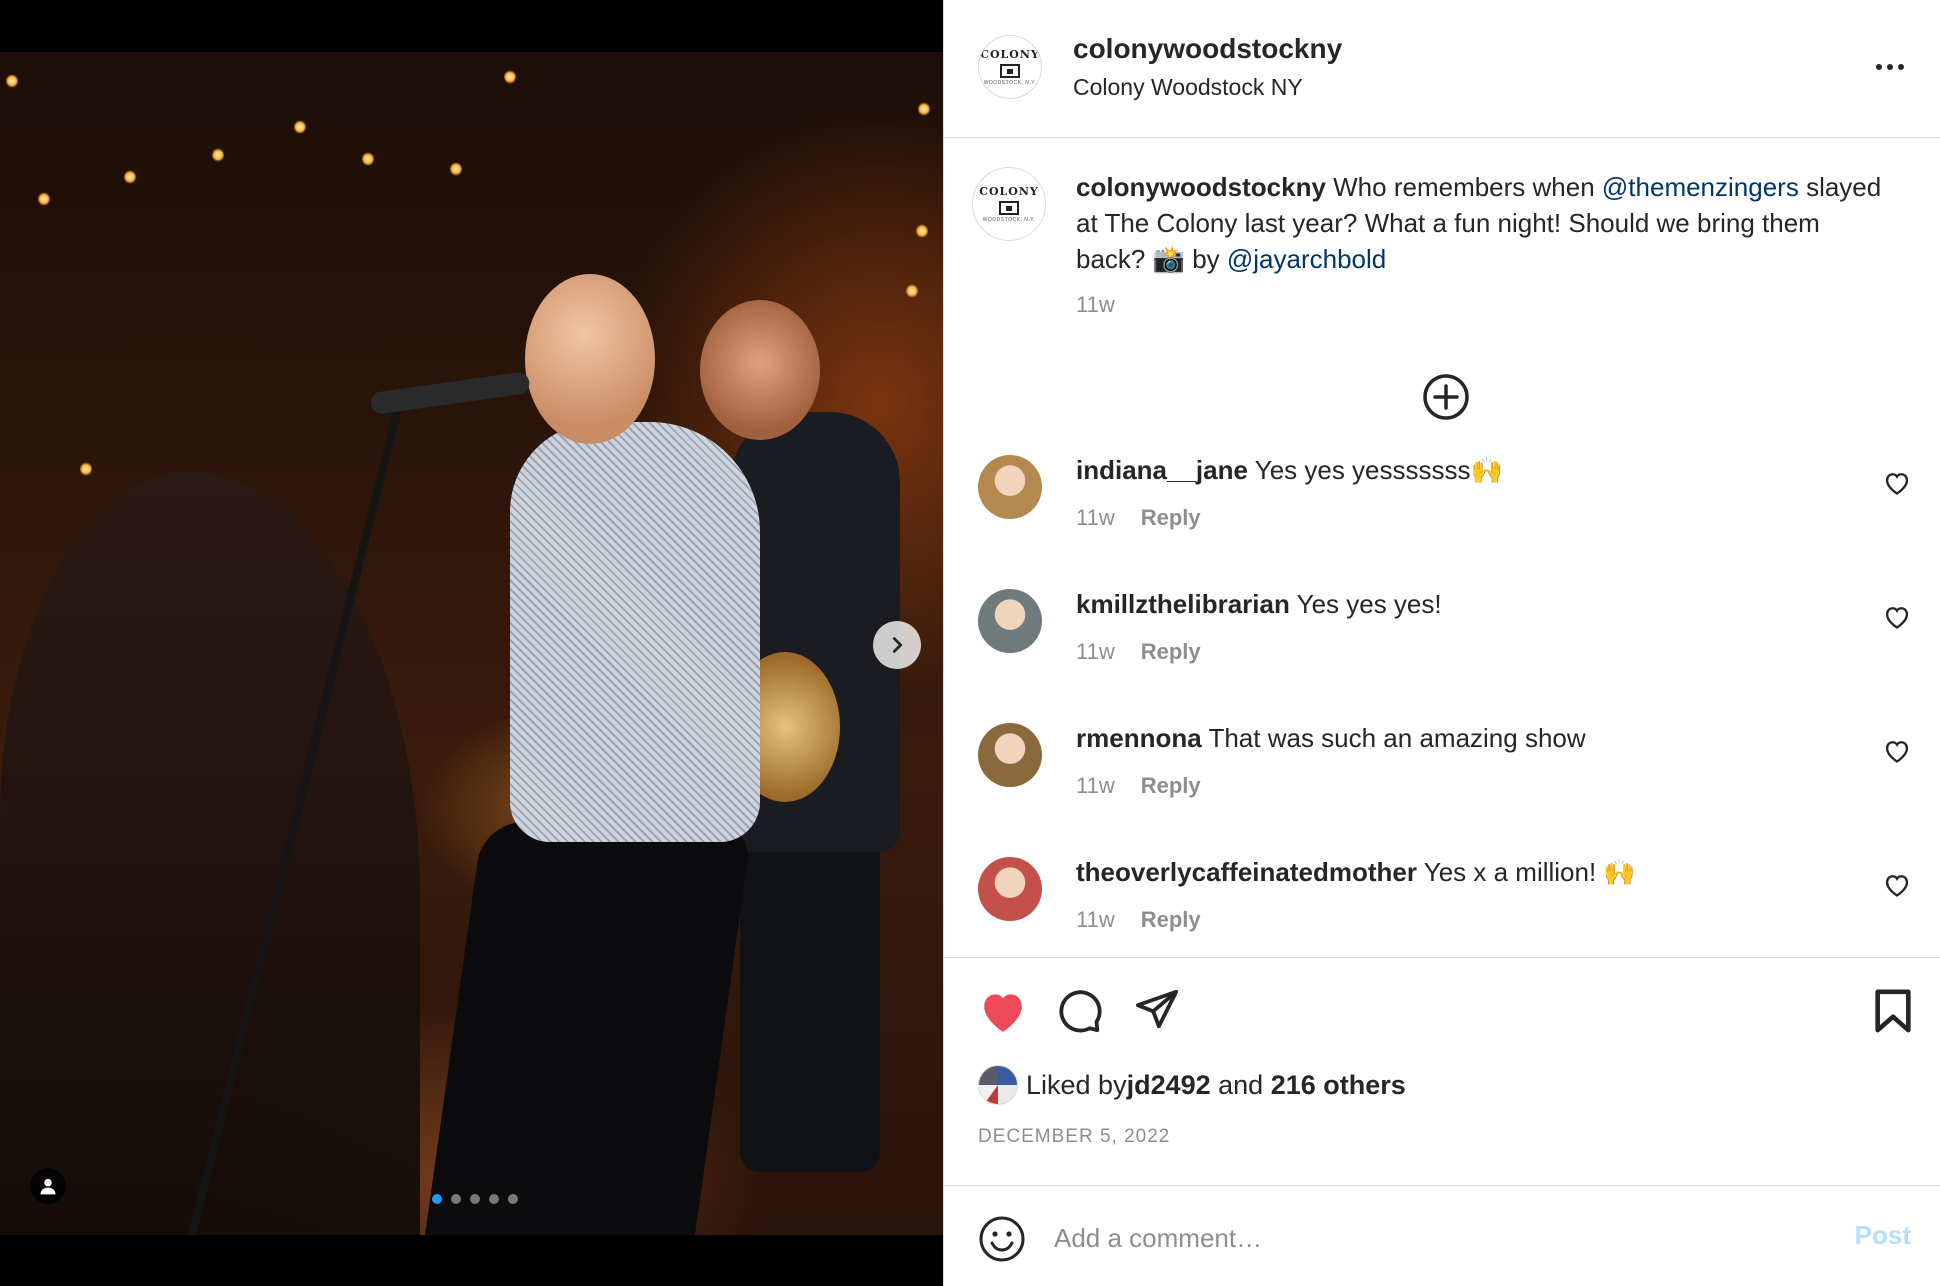 The height and width of the screenshot is (1286, 1940). Describe the element at coordinates (1446, 397) in the screenshot. I see `plus-circle-icon` at that location.